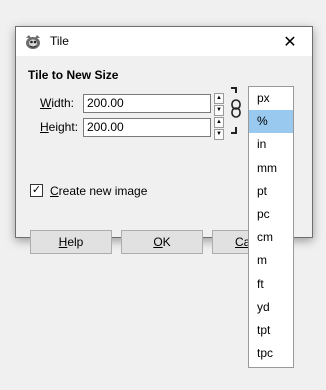 The height and width of the screenshot is (390, 326). Describe the element at coordinates (271, 168) in the screenshot. I see `unit-option-mm: mm` at that location.